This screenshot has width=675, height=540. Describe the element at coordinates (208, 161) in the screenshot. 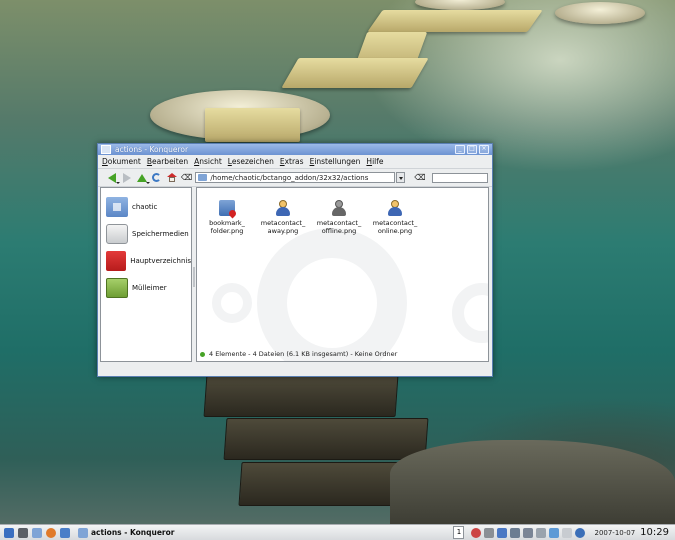

I see `menu-ansicht: Ansicht` at that location.